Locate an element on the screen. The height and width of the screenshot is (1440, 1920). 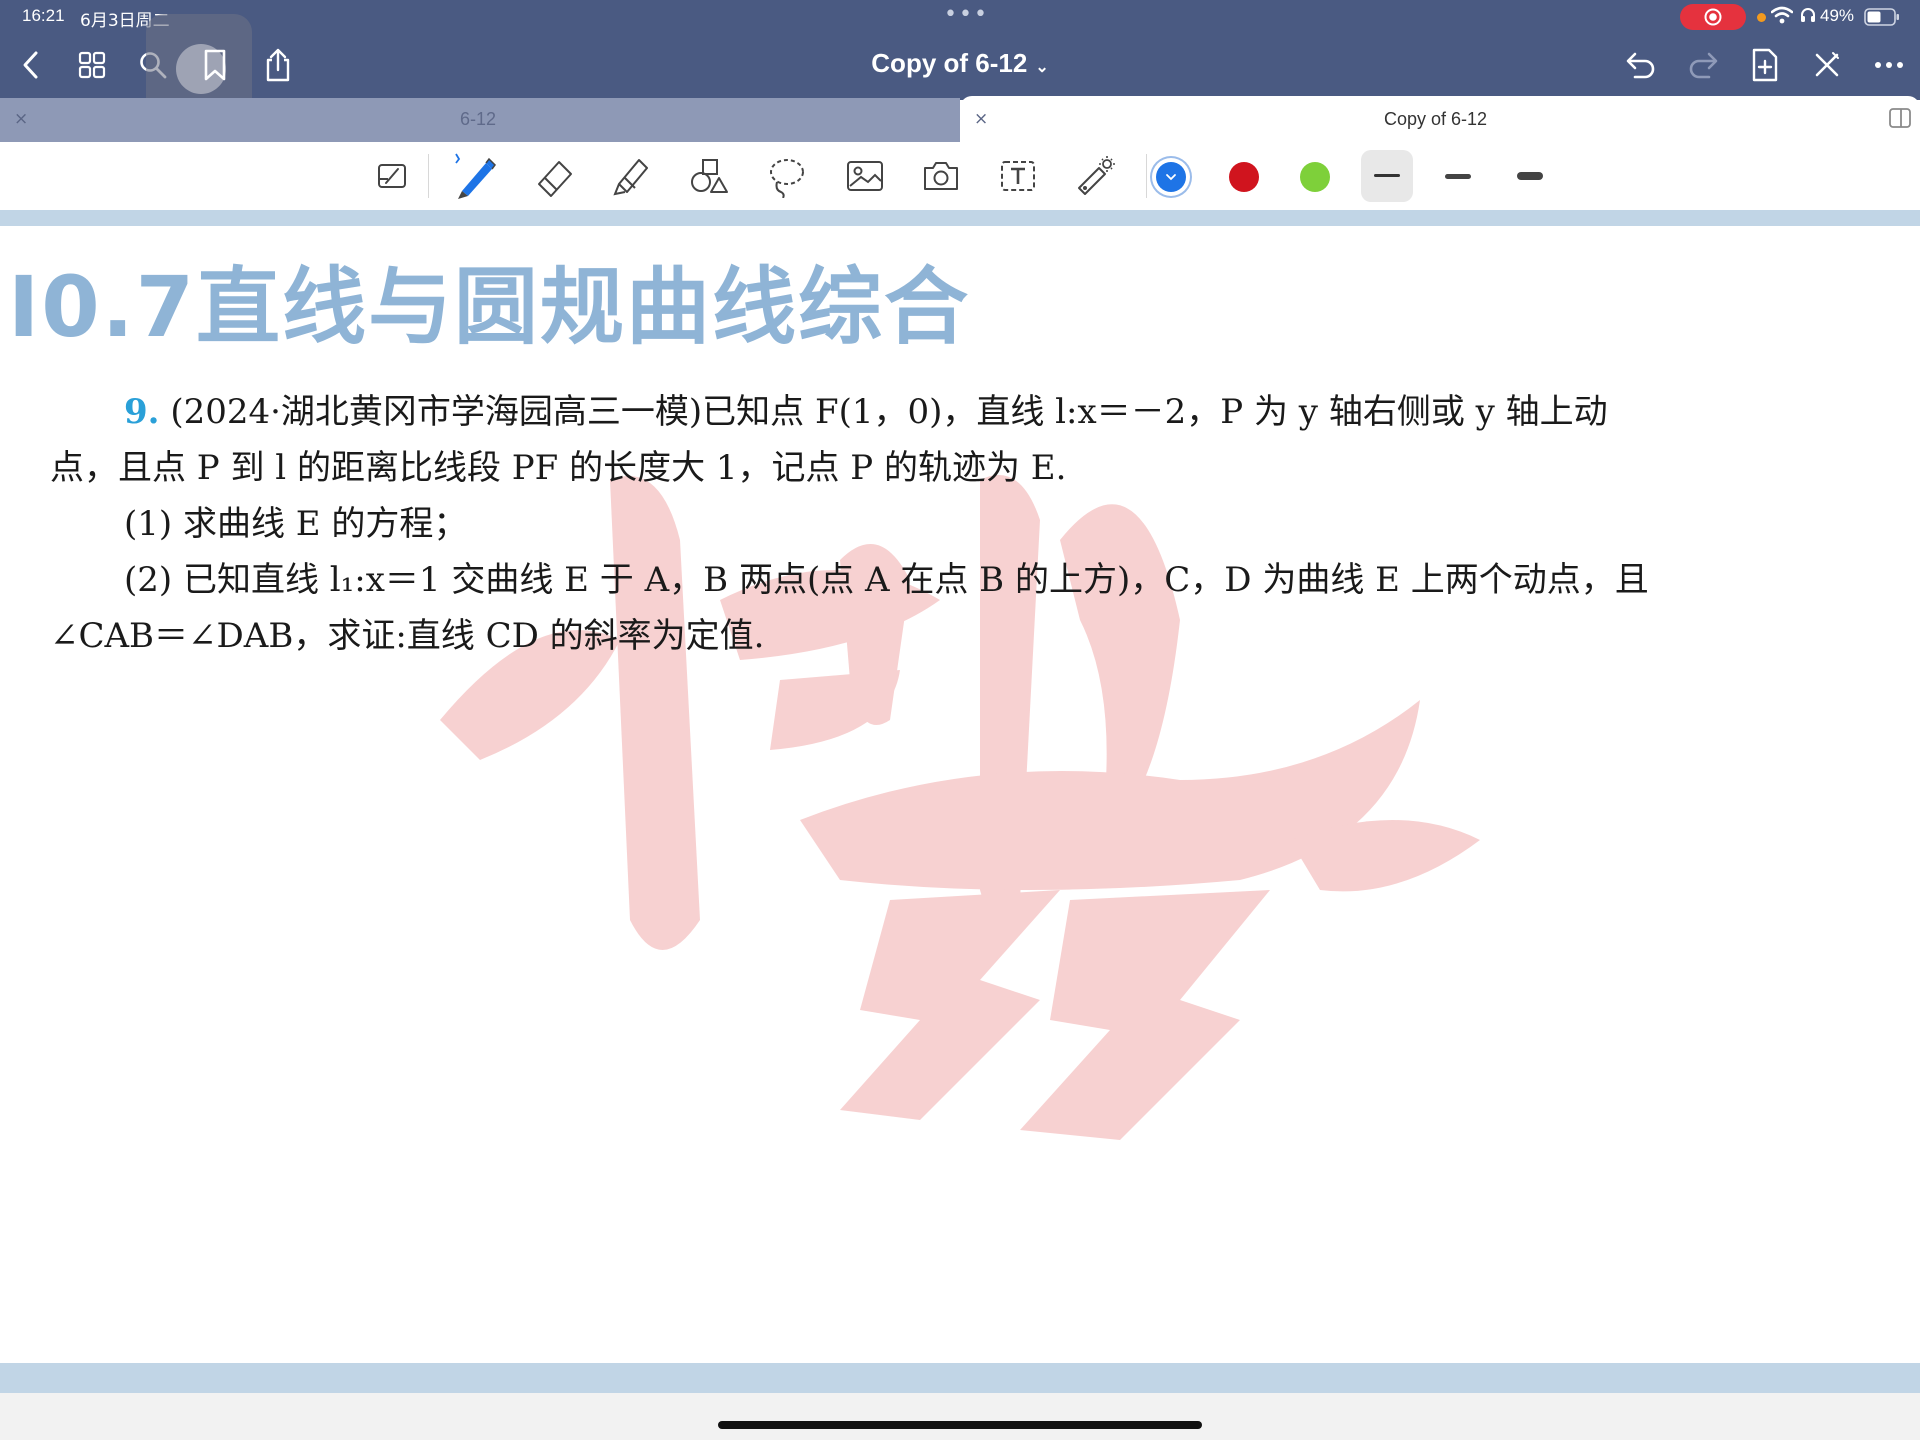
text-tool is located at coordinates (1018, 176).